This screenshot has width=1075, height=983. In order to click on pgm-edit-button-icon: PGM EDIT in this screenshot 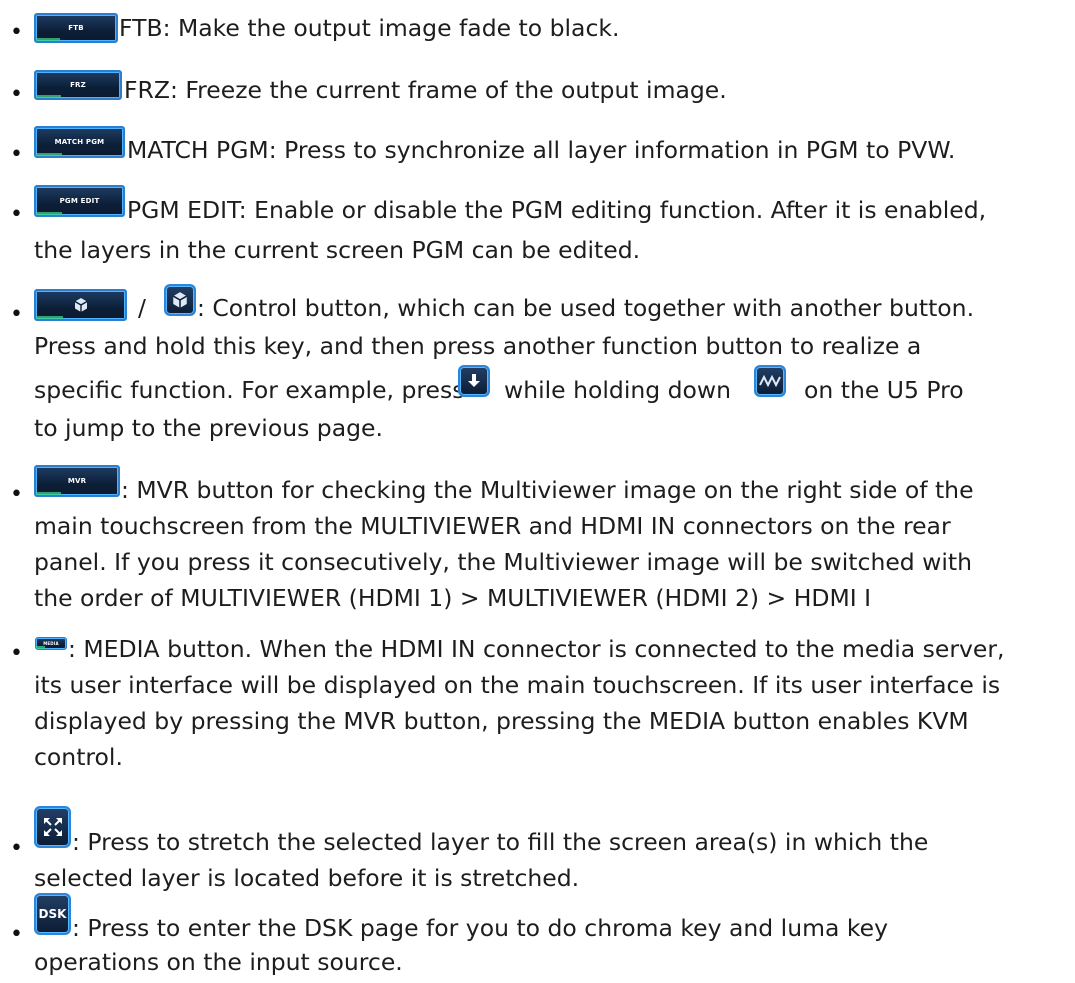, I will do `click(79, 201)`.